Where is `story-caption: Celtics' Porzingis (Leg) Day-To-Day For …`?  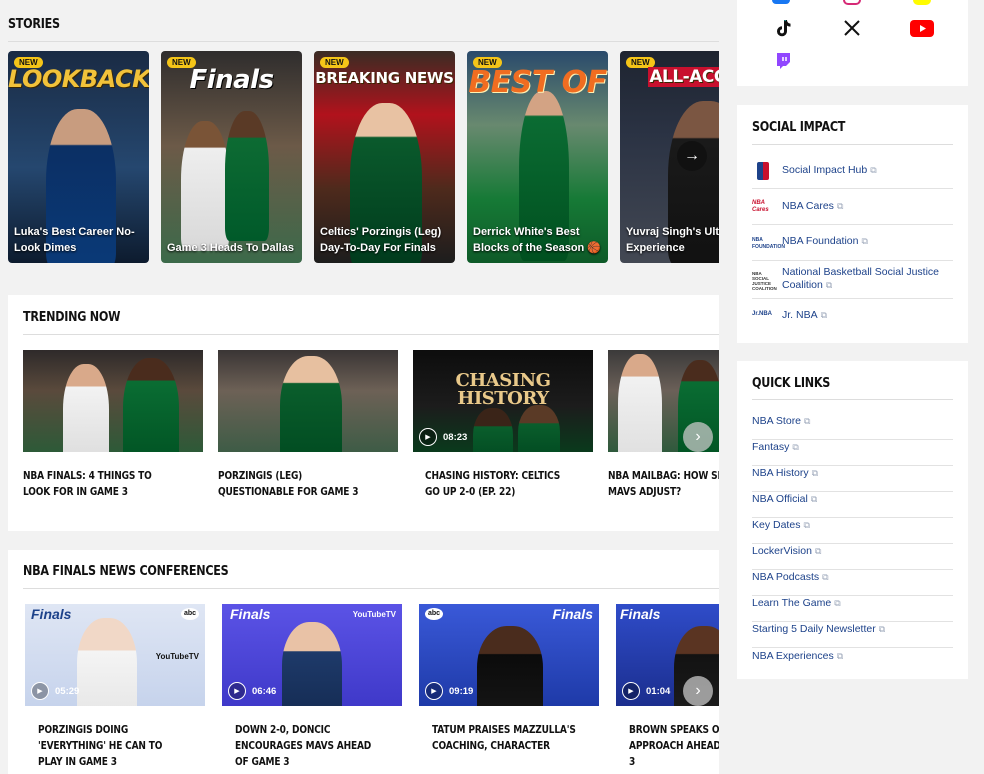 story-caption: Celtics' Porzingis (Leg) Day-To-Day For … is located at coordinates (381, 240).